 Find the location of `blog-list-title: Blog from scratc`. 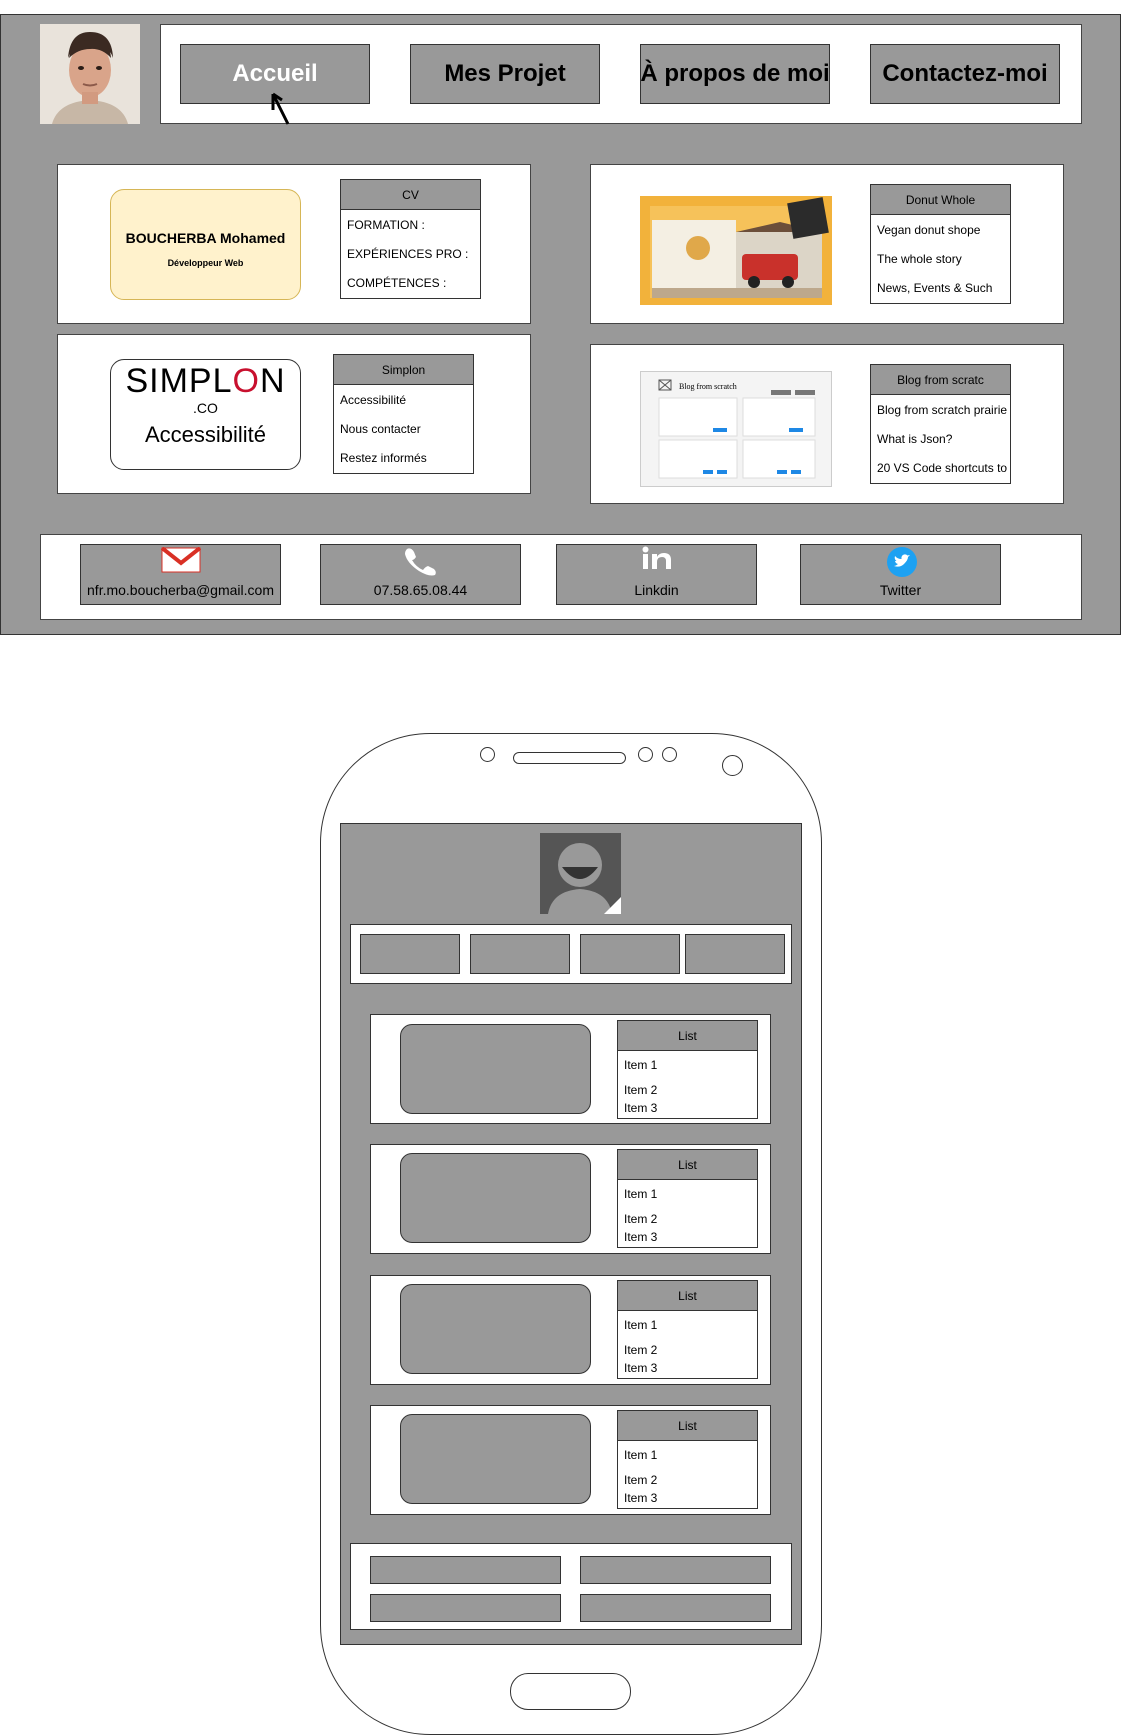

blog-list-title: Blog from scratc is located at coordinates (940, 380).